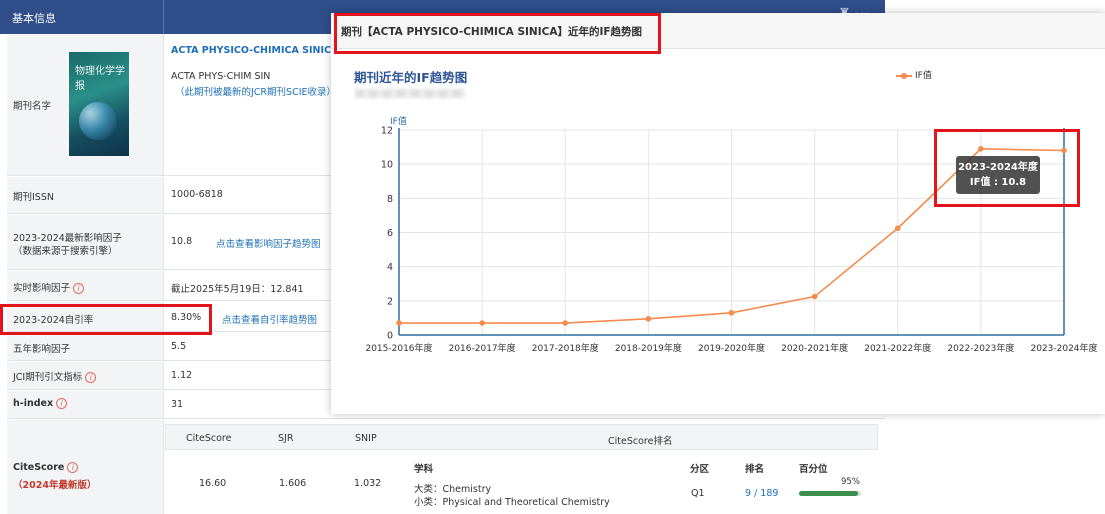 The image size is (1105, 514). Describe the element at coordinates (390, 199) in the screenshot. I see `y-tick-label: 8` at that location.